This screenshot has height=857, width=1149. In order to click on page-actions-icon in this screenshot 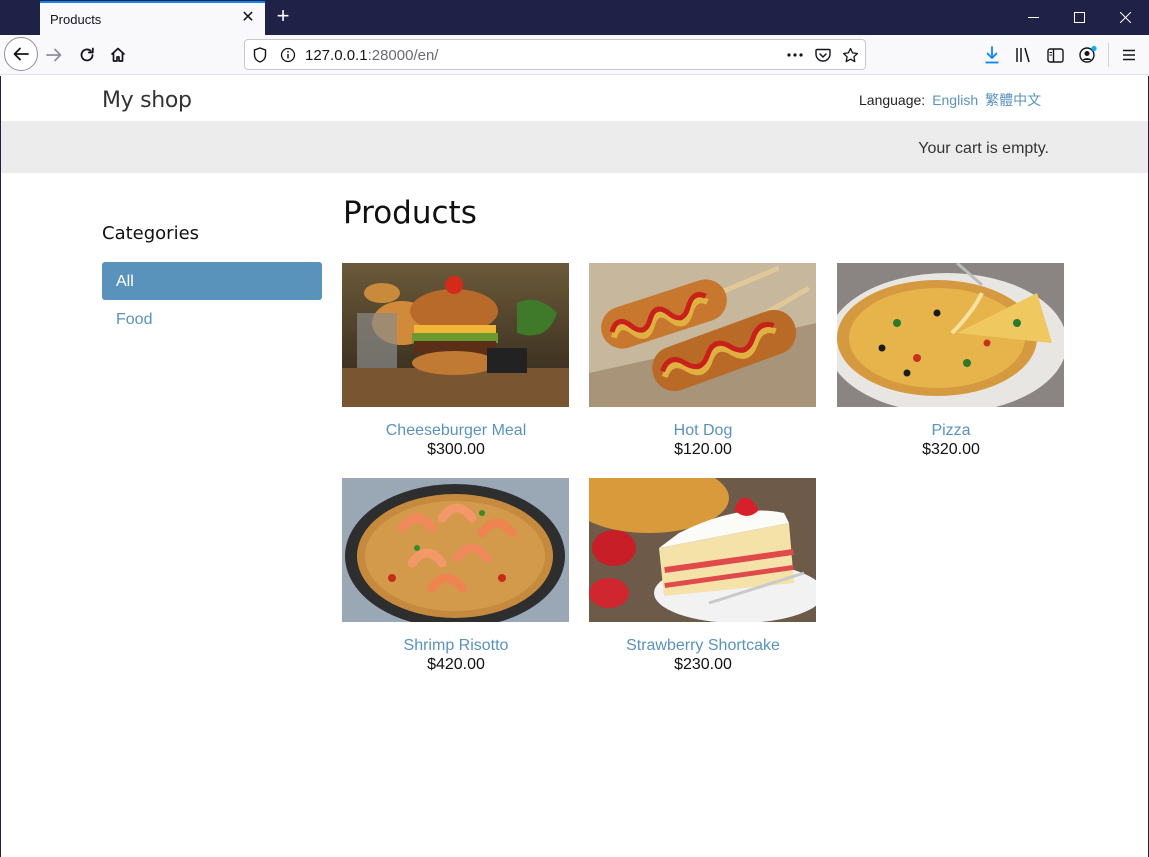, I will do `click(795, 55)`.